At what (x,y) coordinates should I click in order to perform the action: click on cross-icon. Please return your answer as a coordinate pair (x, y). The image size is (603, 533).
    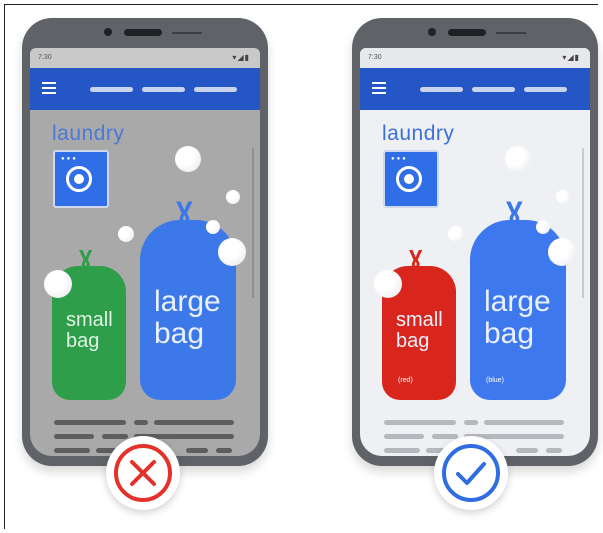
    Looking at the image, I should click on (143, 473).